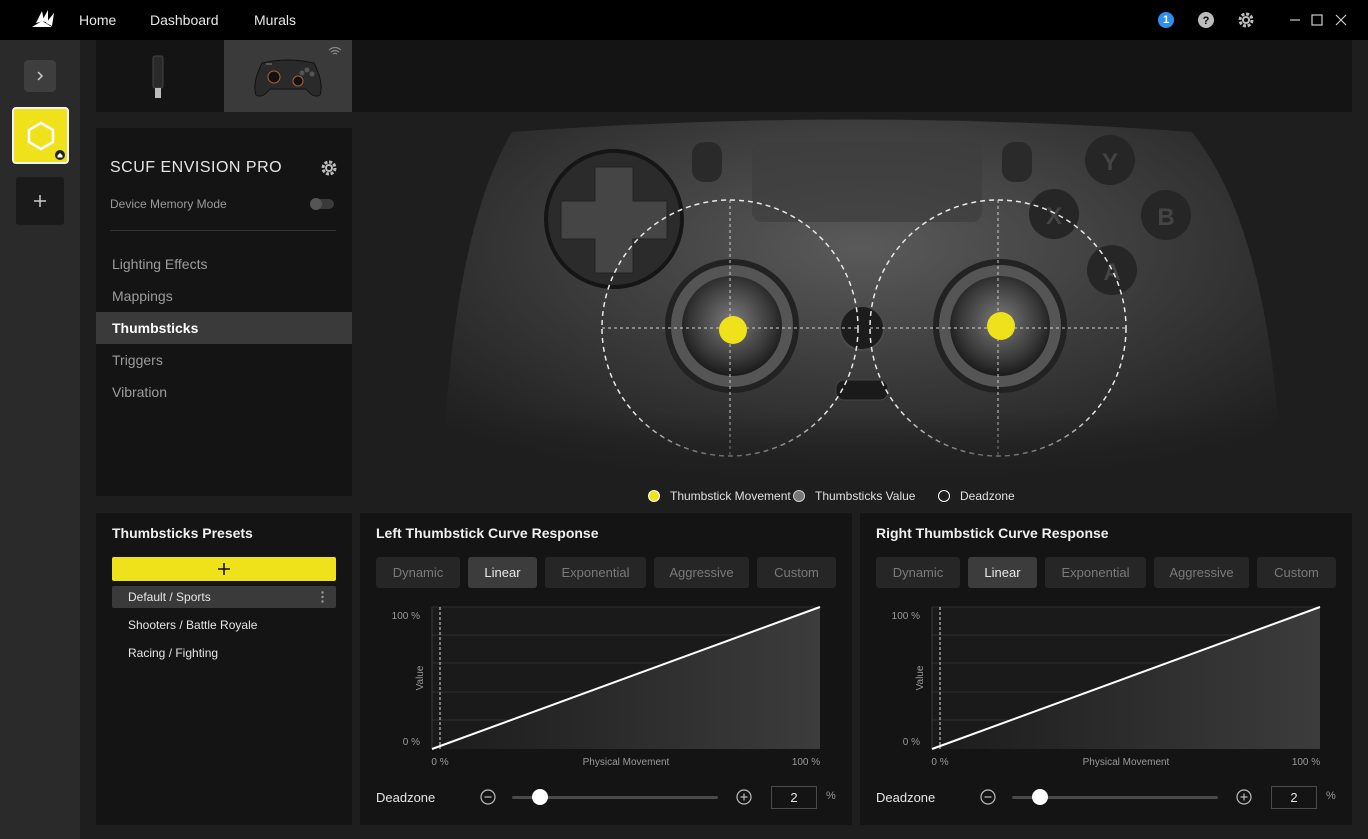  Describe the element at coordinates (182, 533) in the screenshot. I see `presets-title: Thumbsticks Presets` at that location.